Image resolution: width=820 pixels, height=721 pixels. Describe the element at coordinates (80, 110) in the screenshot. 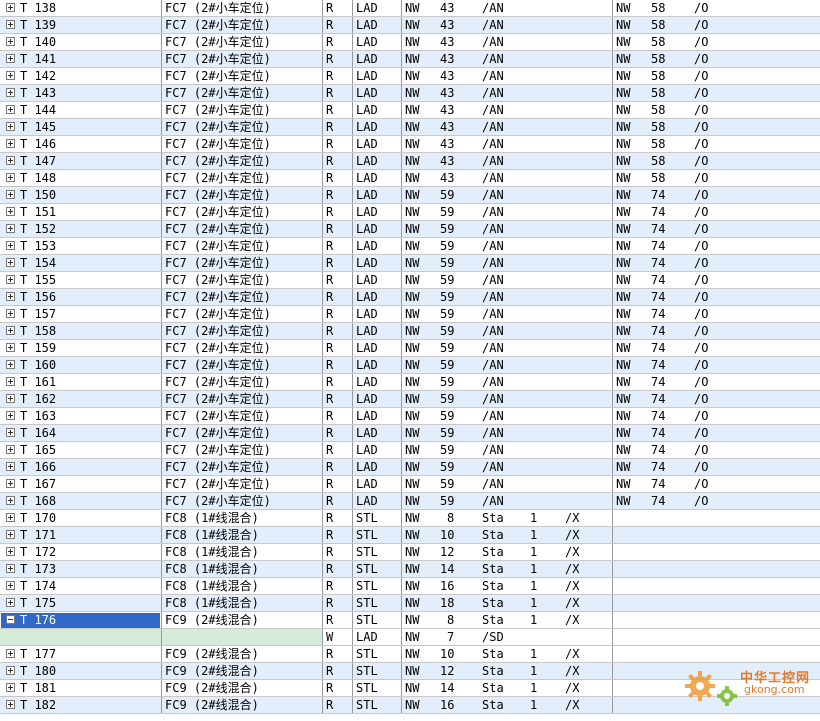

I see `operand-cell: T 144` at that location.